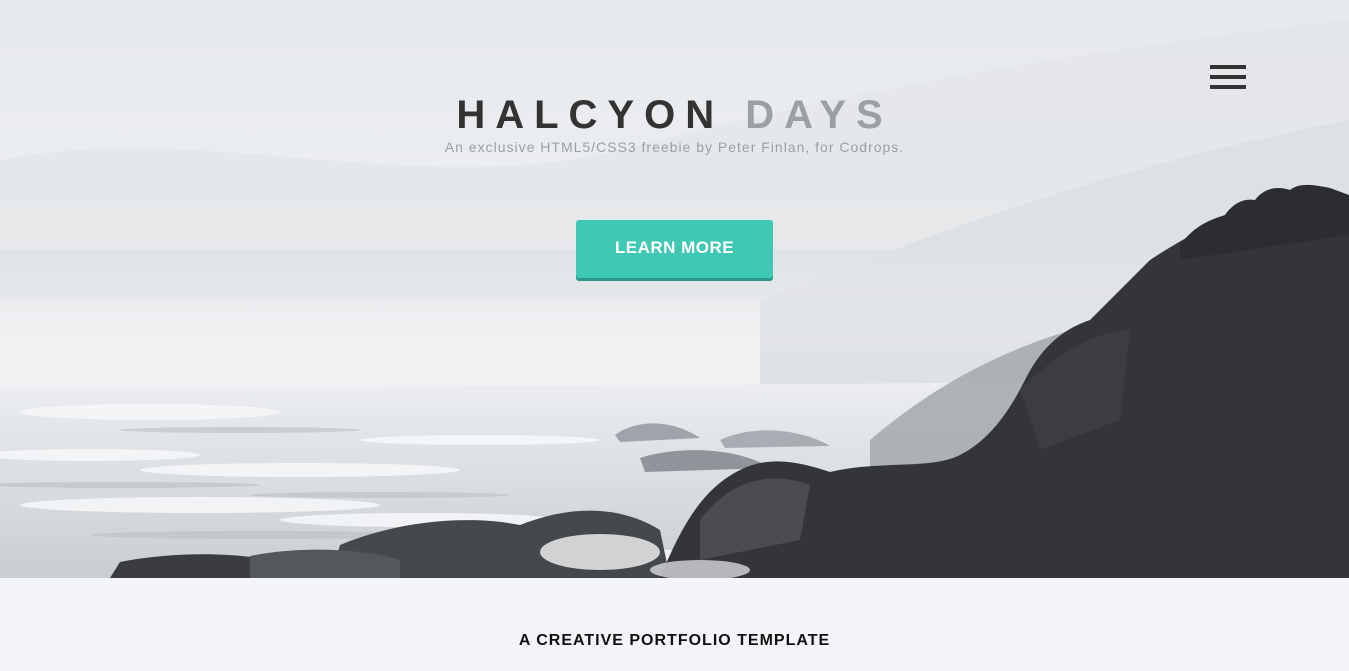 This screenshot has width=1349, height=671. I want to click on title-light-word: DAYS, so click(819, 115).